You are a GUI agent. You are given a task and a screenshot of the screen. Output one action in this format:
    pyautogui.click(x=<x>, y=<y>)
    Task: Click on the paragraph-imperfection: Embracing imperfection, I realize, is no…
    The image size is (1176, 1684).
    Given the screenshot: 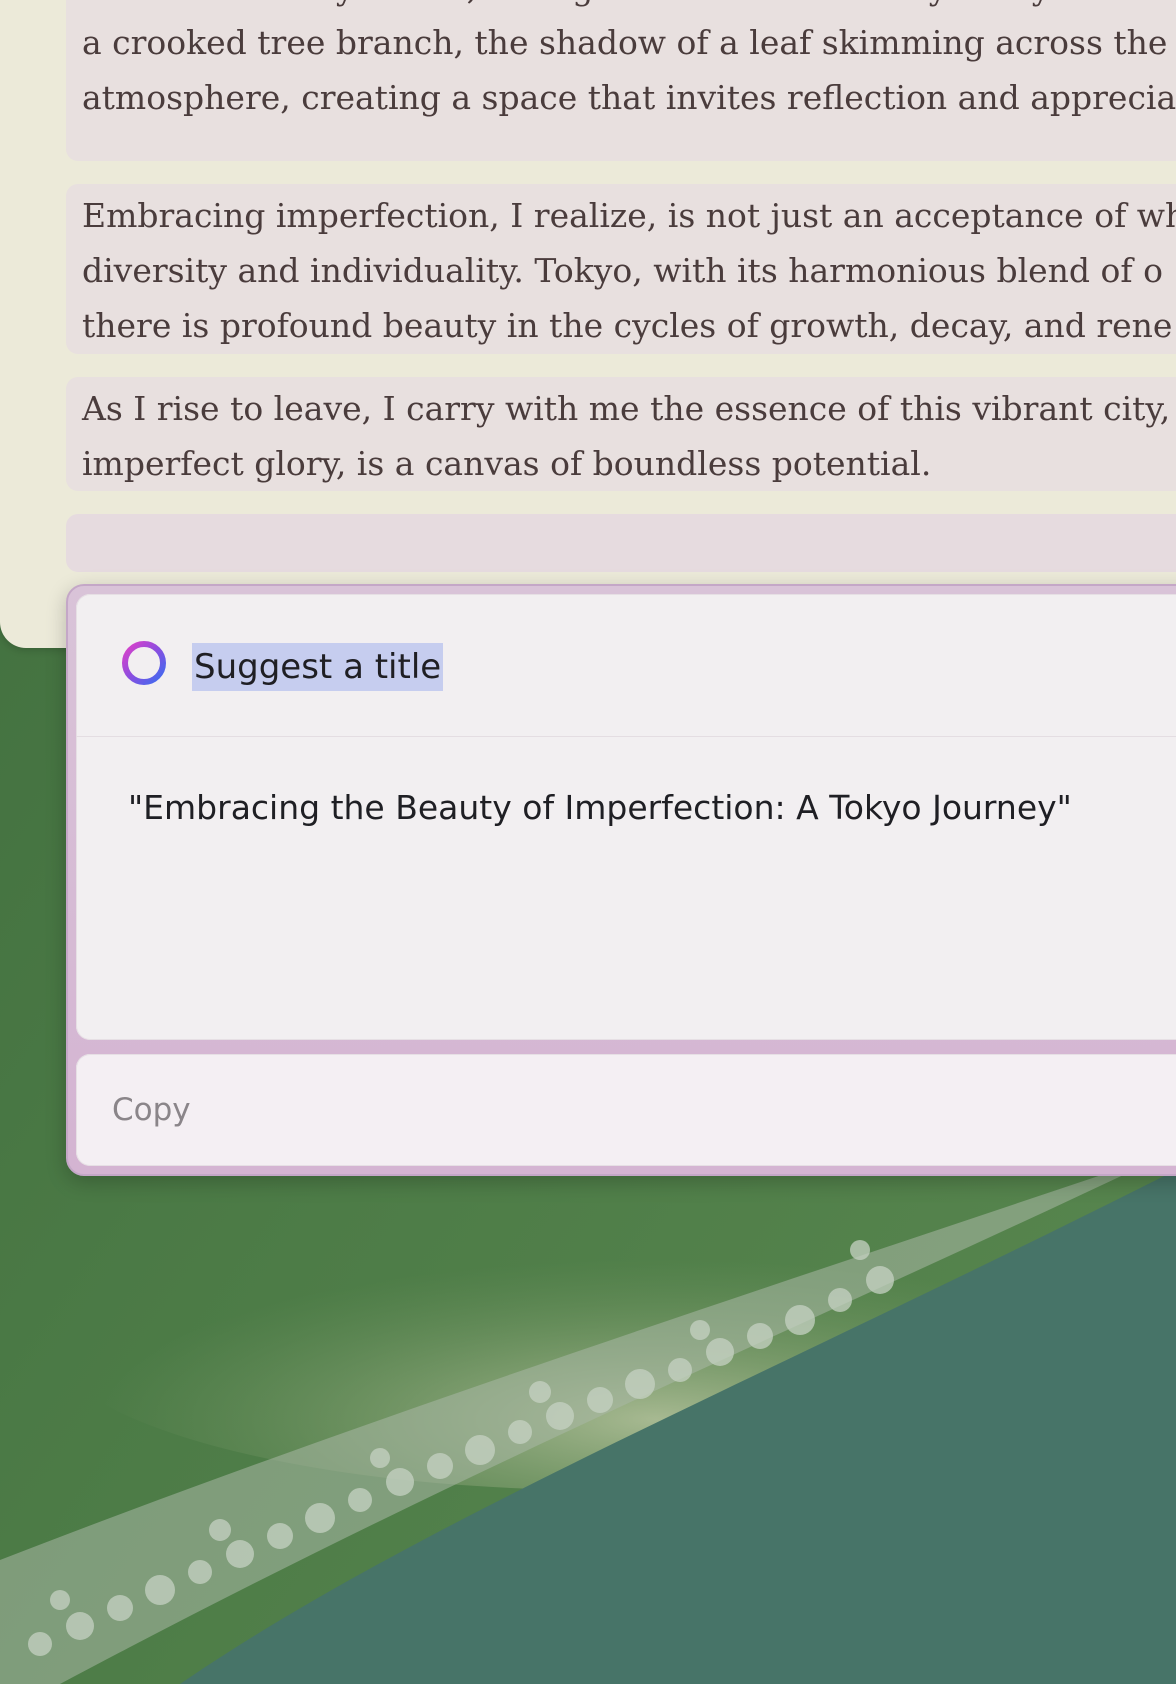 What is the action you would take?
    pyautogui.click(x=621, y=269)
    